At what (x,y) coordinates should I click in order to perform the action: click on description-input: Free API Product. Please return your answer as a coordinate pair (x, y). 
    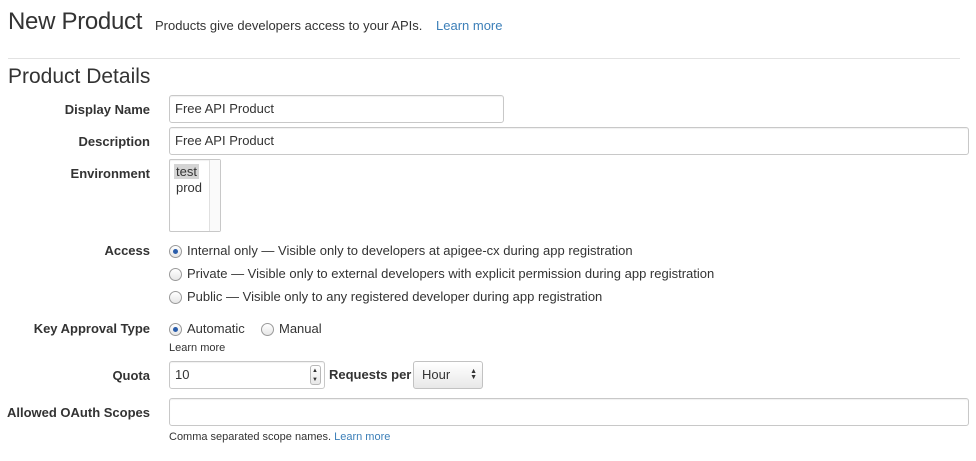
    Looking at the image, I should click on (569, 141).